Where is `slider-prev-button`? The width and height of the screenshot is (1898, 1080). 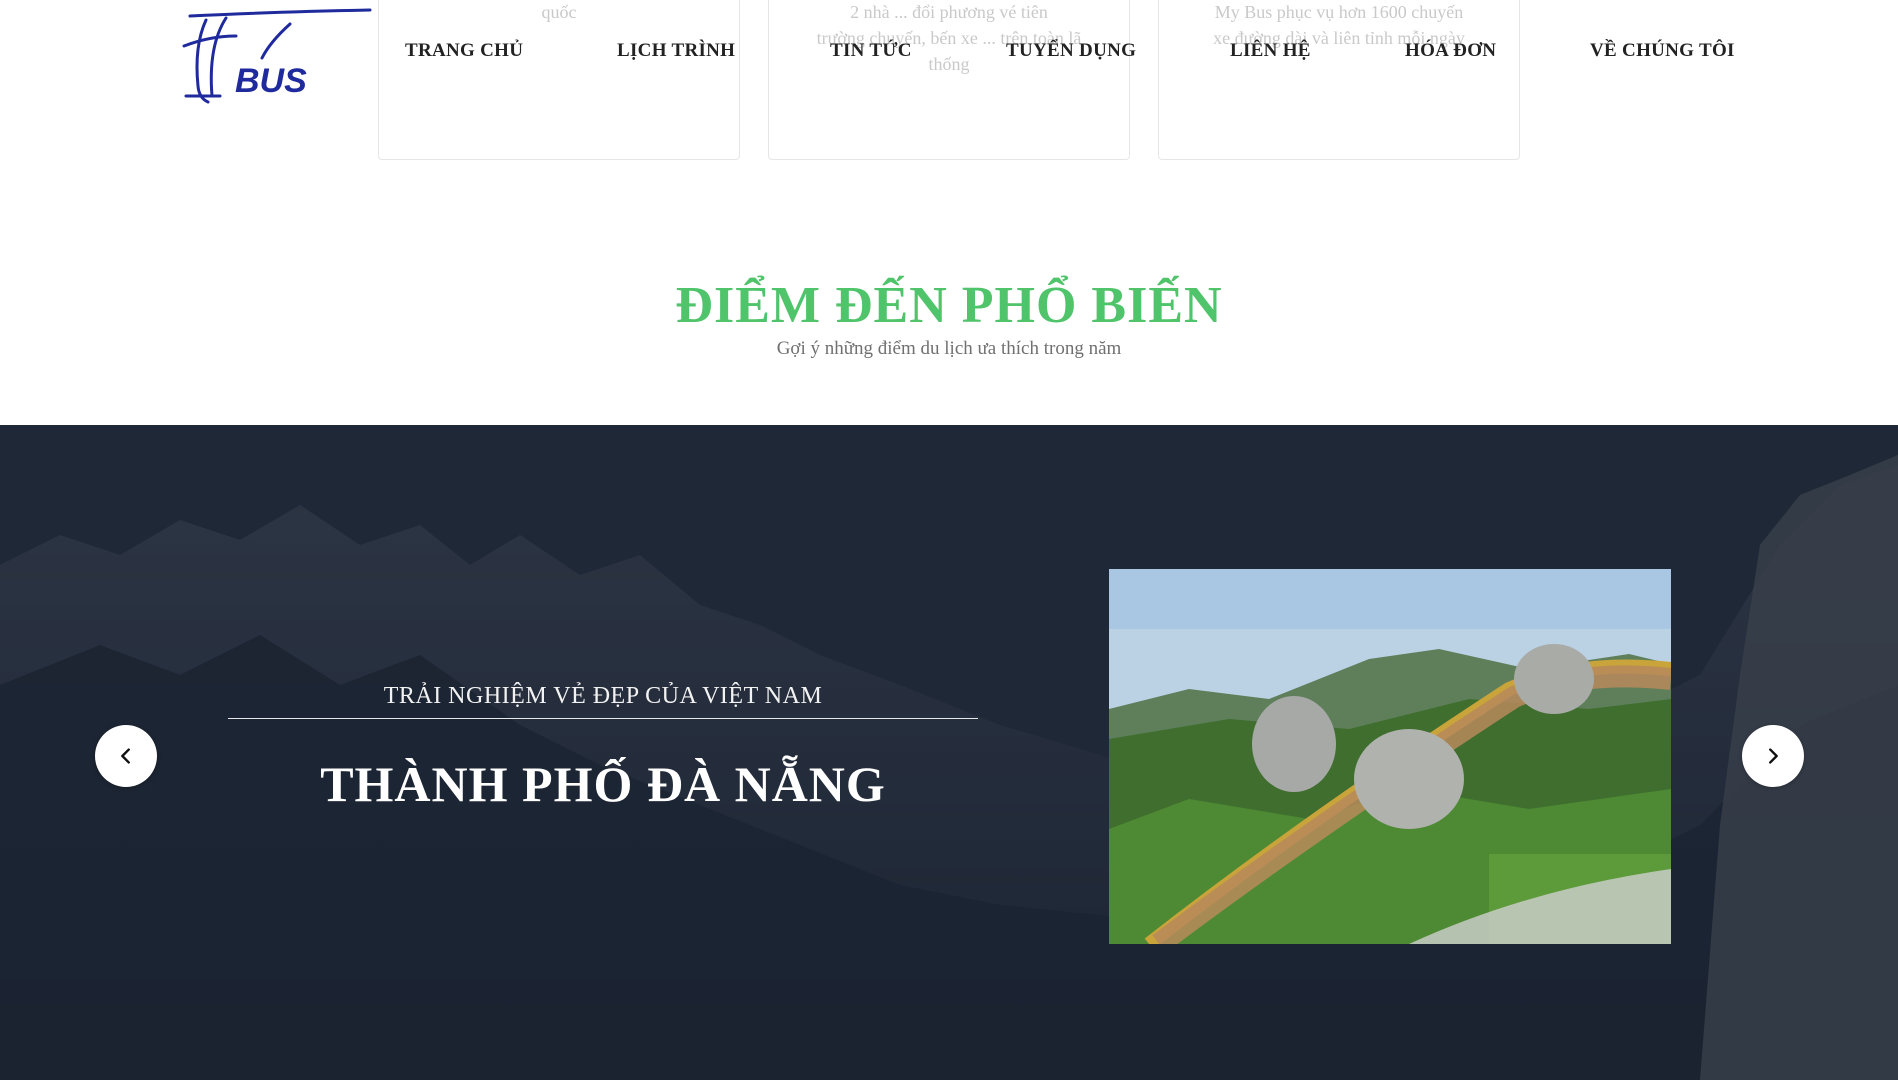
slider-prev-button is located at coordinates (126, 756).